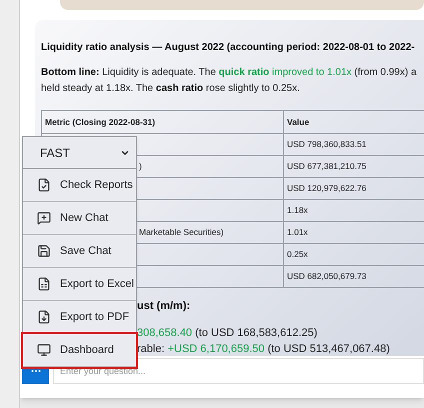 This screenshot has height=408, width=424. I want to click on chat-plus-icon, so click(44, 218).